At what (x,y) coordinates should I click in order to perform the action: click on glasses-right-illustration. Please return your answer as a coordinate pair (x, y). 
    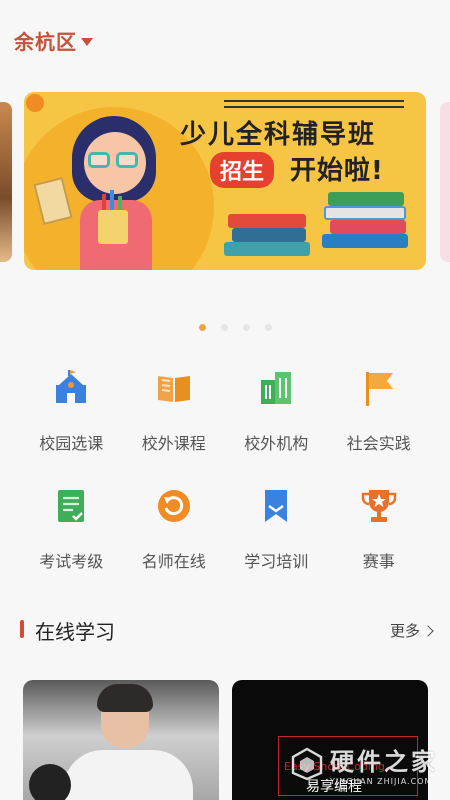
    Looking at the image, I should click on (127, 160).